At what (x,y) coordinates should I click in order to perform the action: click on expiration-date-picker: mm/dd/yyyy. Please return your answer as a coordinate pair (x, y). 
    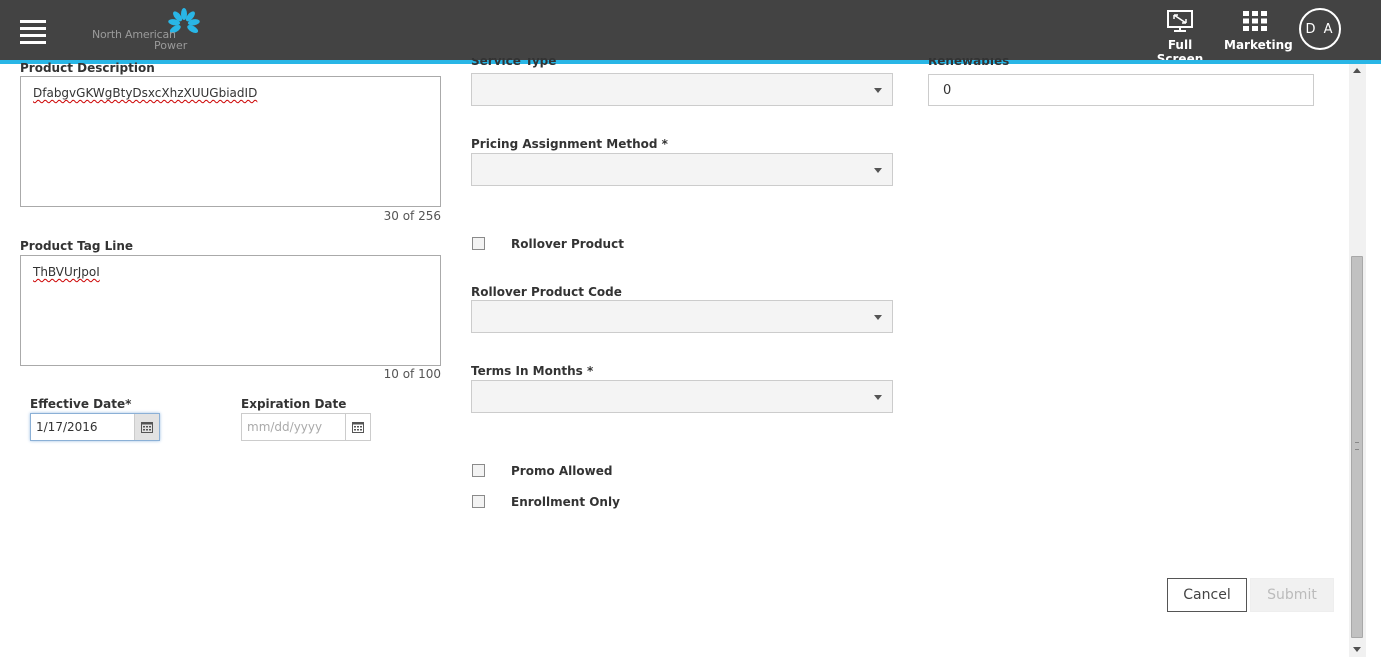
    Looking at the image, I should click on (306, 427).